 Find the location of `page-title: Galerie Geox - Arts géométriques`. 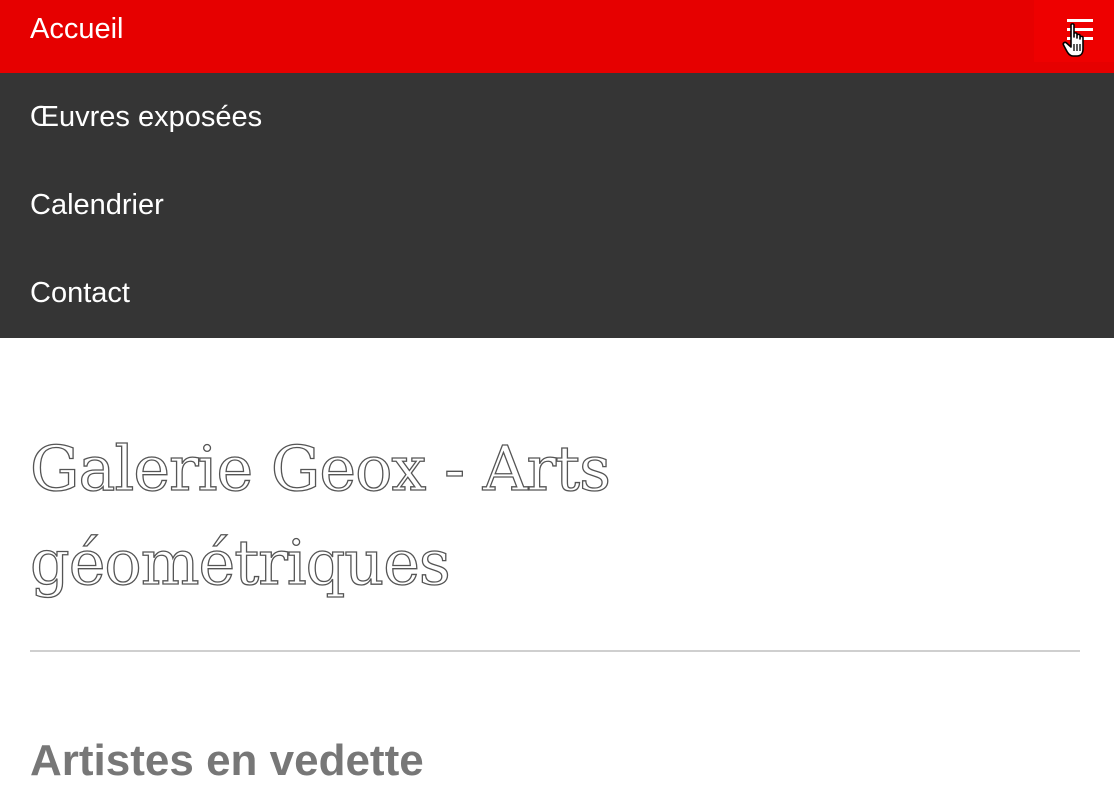

page-title: Galerie Geox - Arts géométriques is located at coordinates (320, 515).